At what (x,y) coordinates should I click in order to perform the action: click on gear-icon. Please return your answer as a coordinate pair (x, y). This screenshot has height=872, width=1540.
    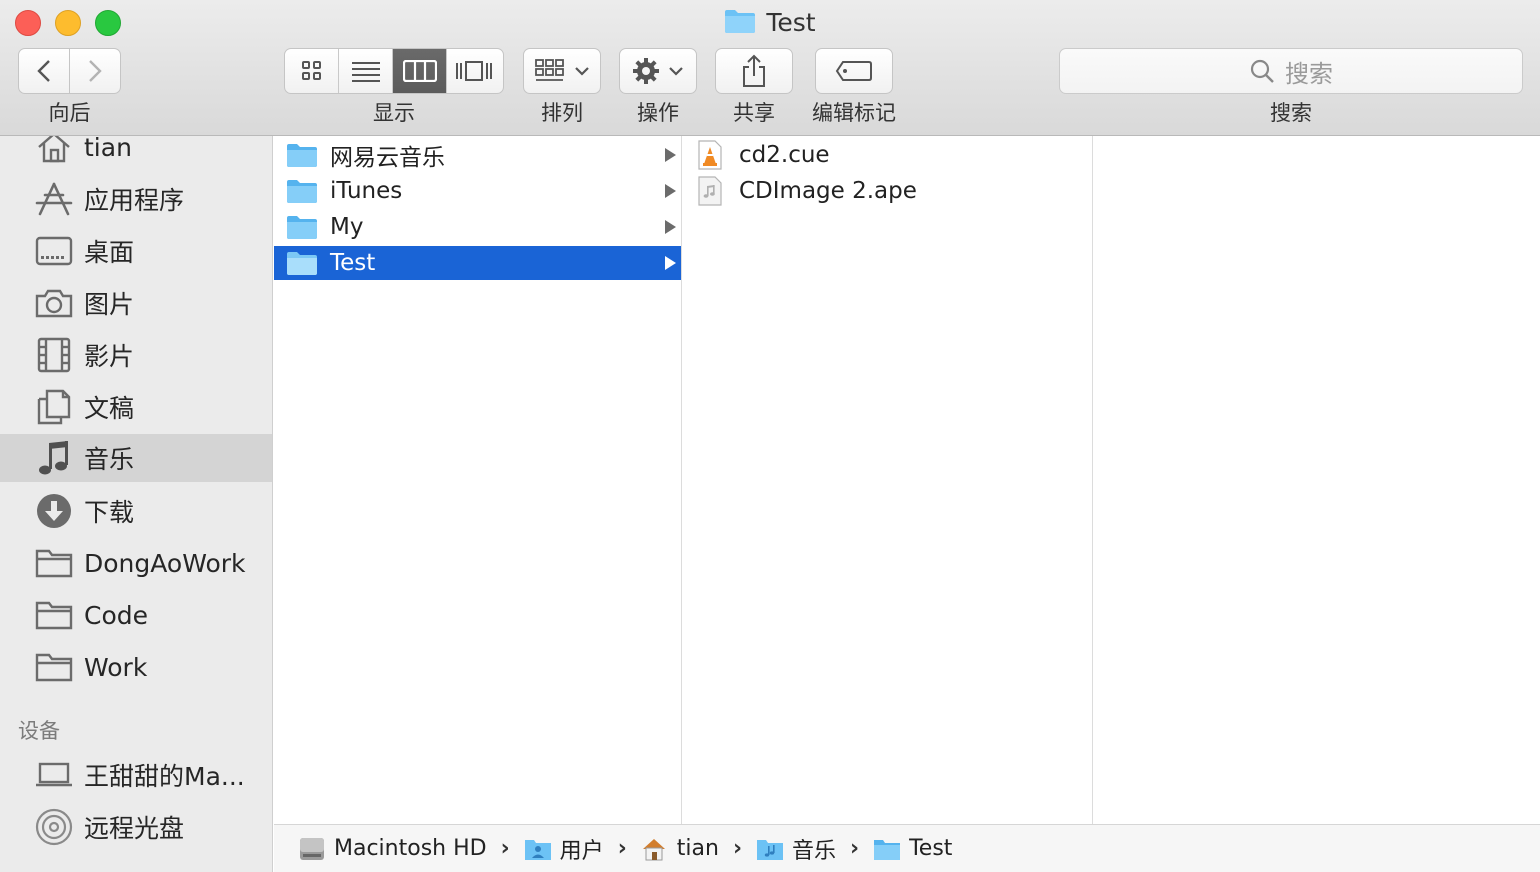
    Looking at the image, I should click on (646, 71).